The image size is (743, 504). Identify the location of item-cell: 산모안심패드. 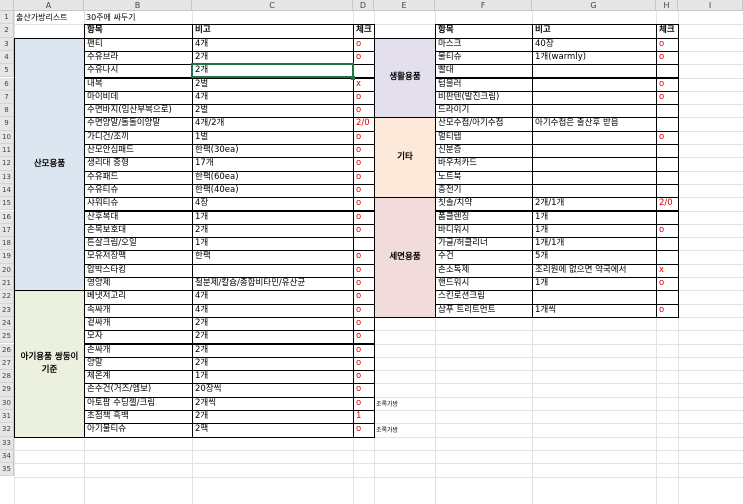
(138, 151).